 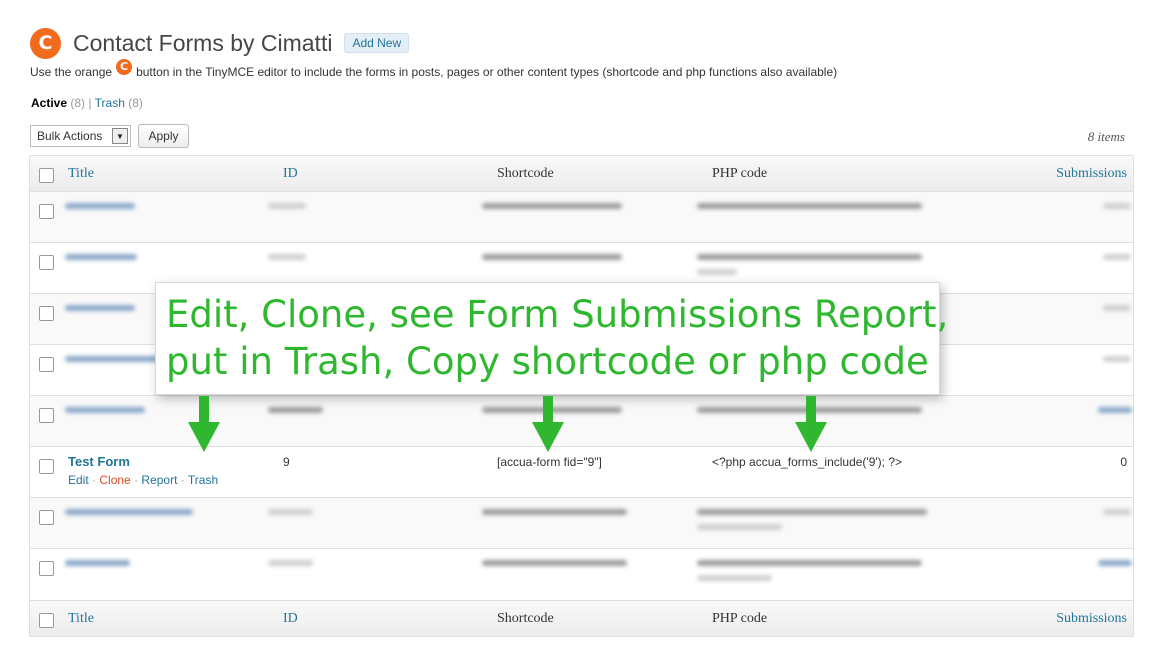 I want to click on cimatti-button-icon: C, so click(x=124, y=67).